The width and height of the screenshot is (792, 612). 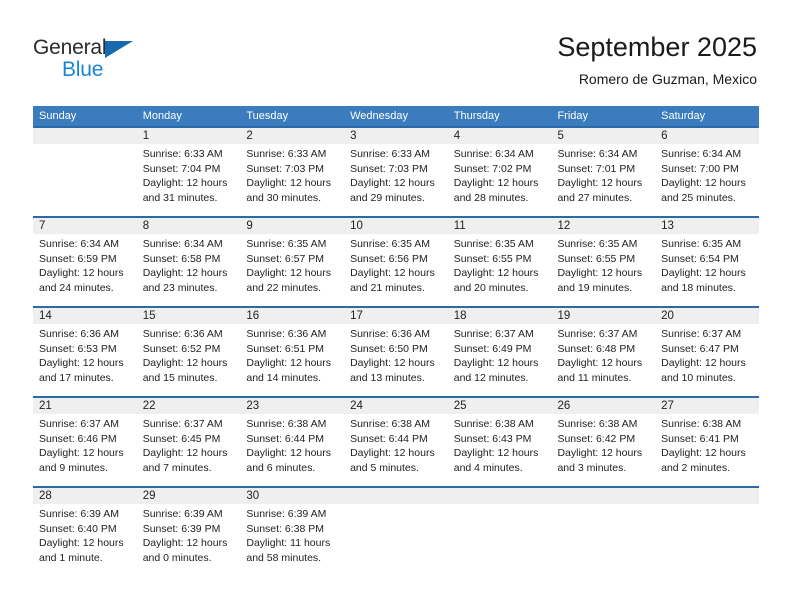 I want to click on daylight-text: Daylight: 12 hours and 15 minutes., so click(x=185, y=370).